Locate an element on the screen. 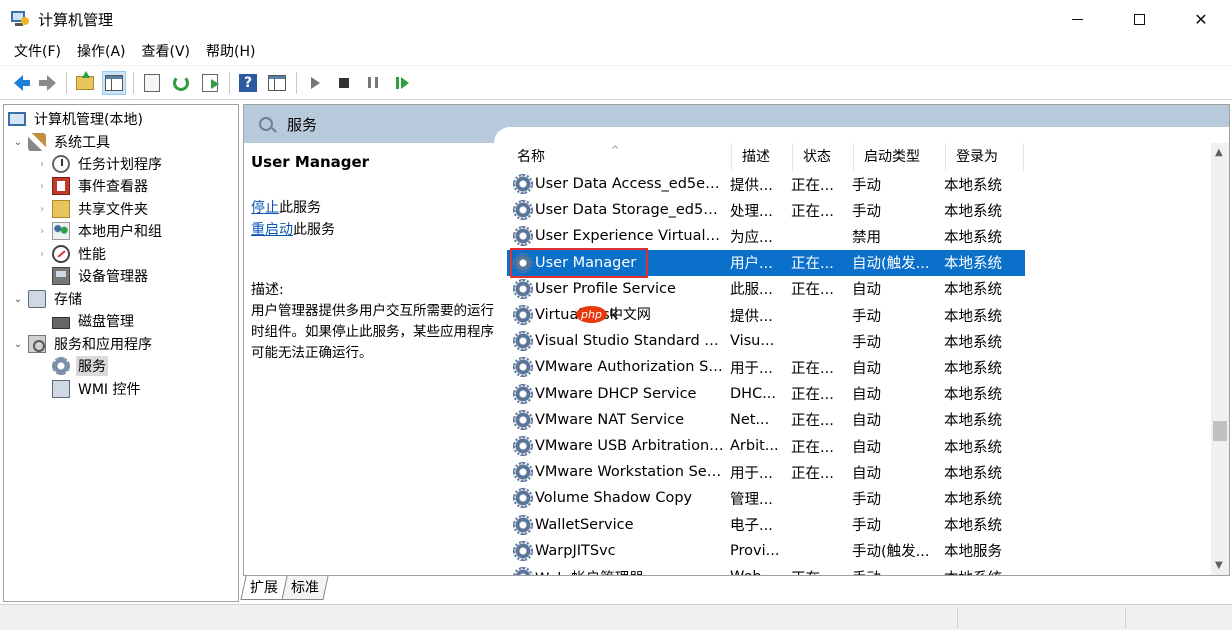 The image size is (1232, 630). export-list-button is located at coordinates (210, 83).